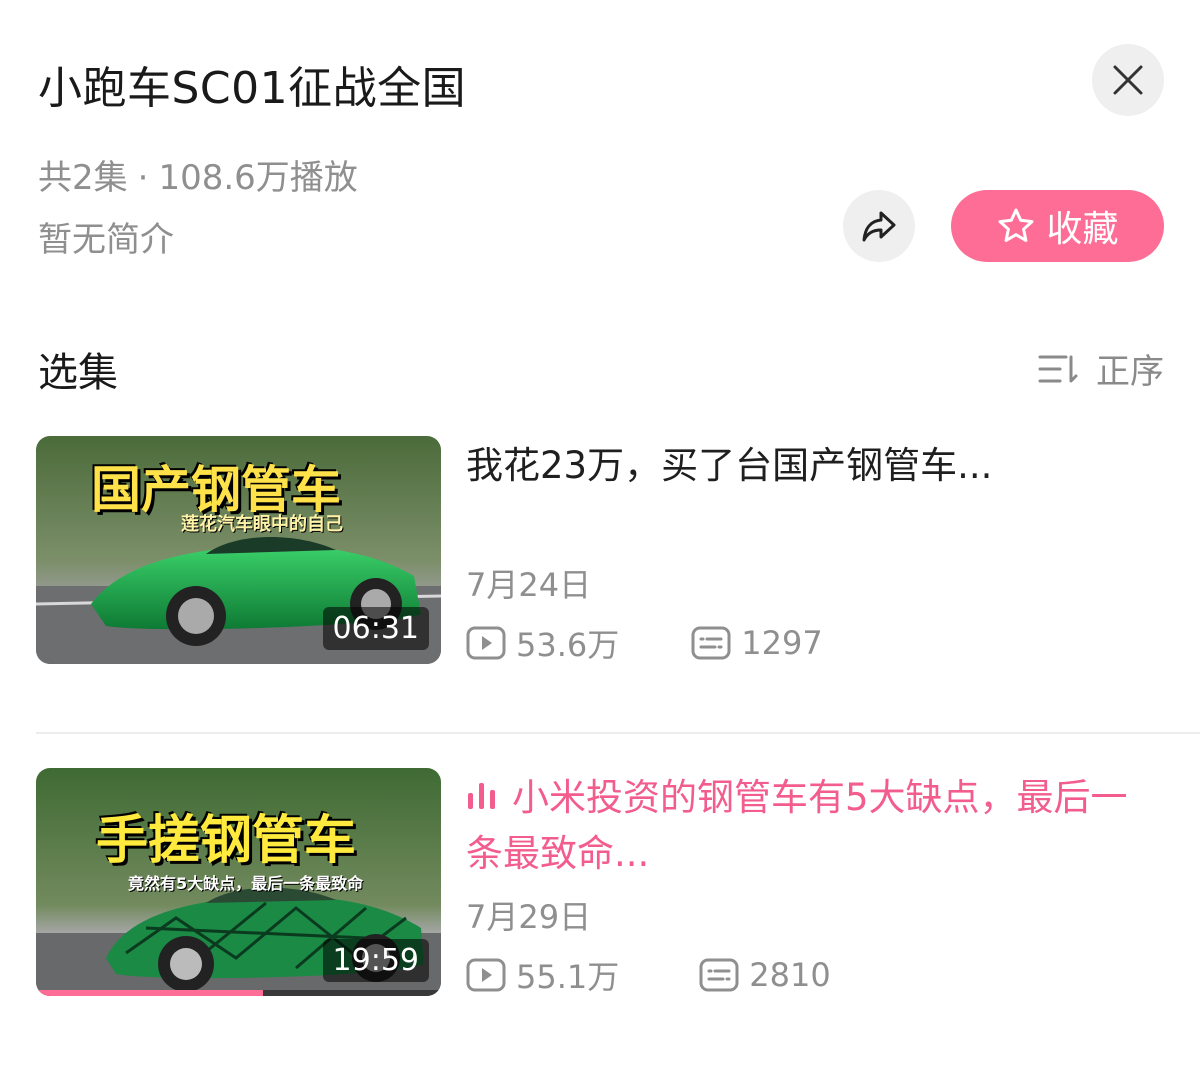 This screenshot has height=1065, width=1200. What do you see at coordinates (648, 975) in the screenshot?
I see `episode-stats: 55.1万 2810` at bounding box center [648, 975].